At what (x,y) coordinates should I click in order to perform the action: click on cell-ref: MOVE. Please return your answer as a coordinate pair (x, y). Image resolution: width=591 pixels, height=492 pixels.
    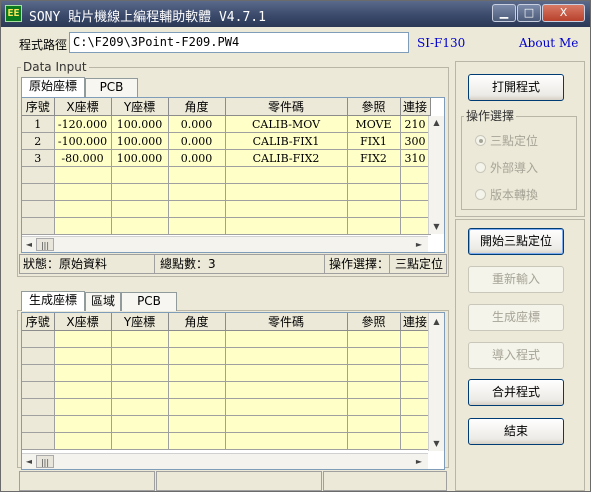
    Looking at the image, I should click on (374, 124).